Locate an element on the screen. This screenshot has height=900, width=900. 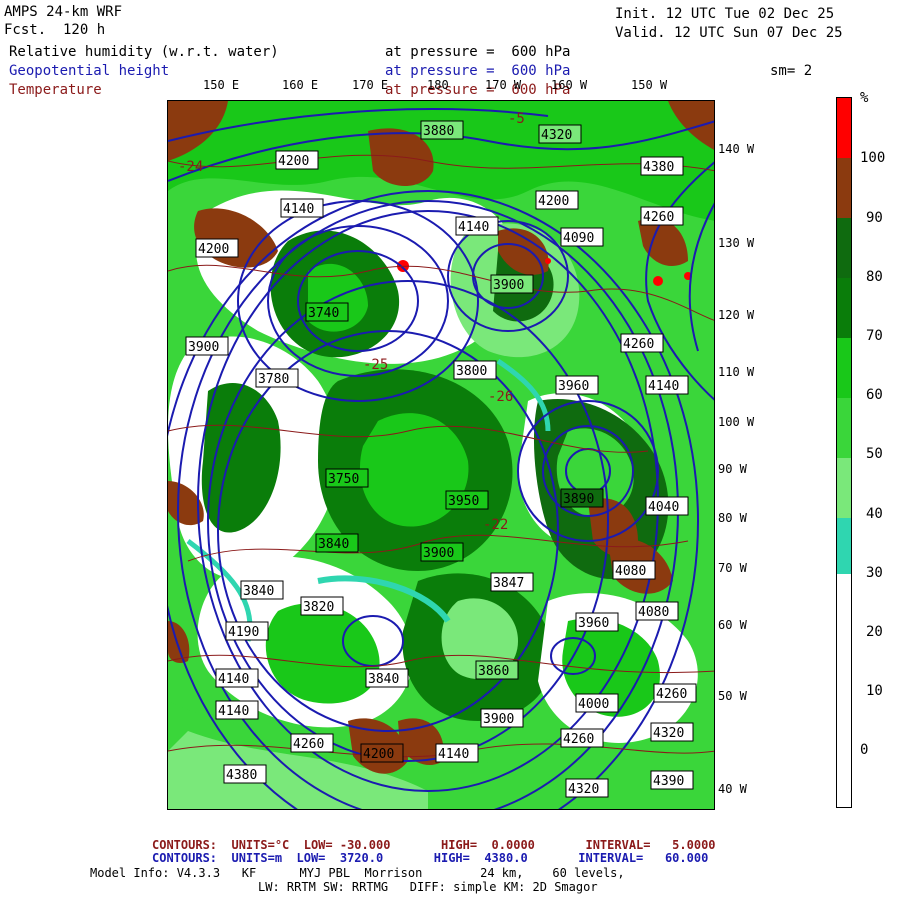
lon-label-top: 170 W is located at coordinates (503, 85).